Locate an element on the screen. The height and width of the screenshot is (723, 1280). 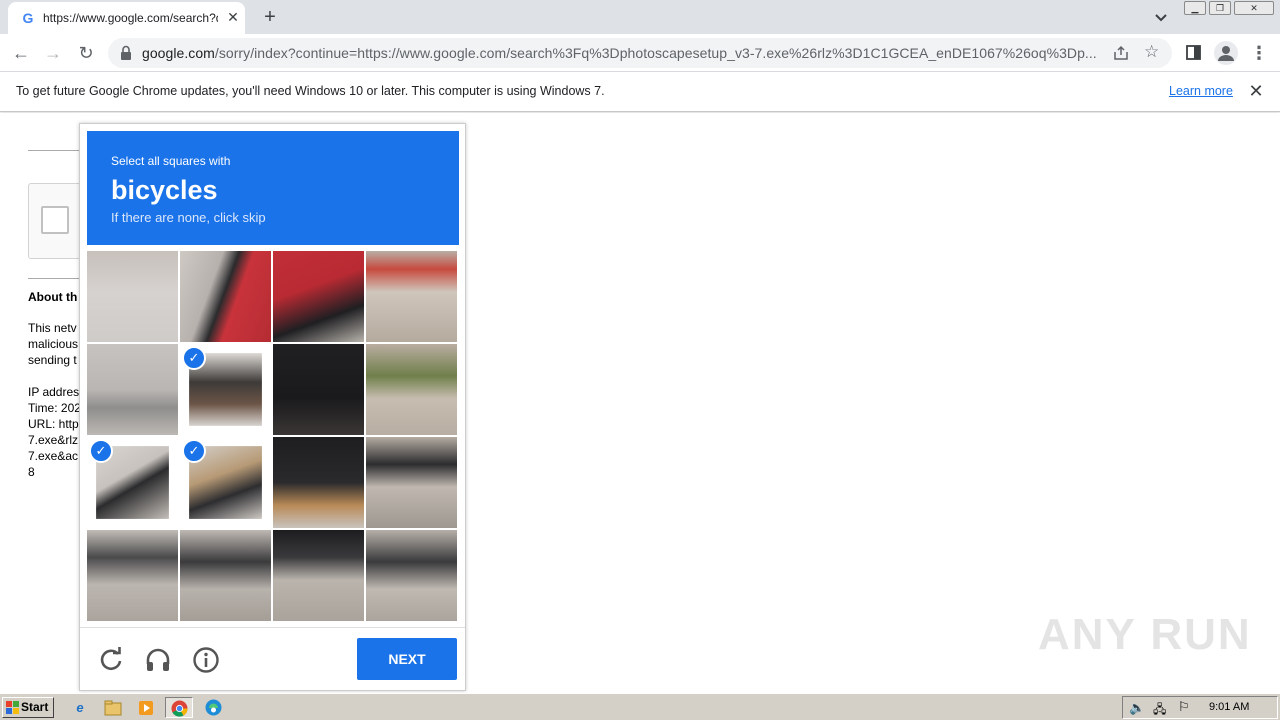
start-button: Start is located at coordinates (28, 707).